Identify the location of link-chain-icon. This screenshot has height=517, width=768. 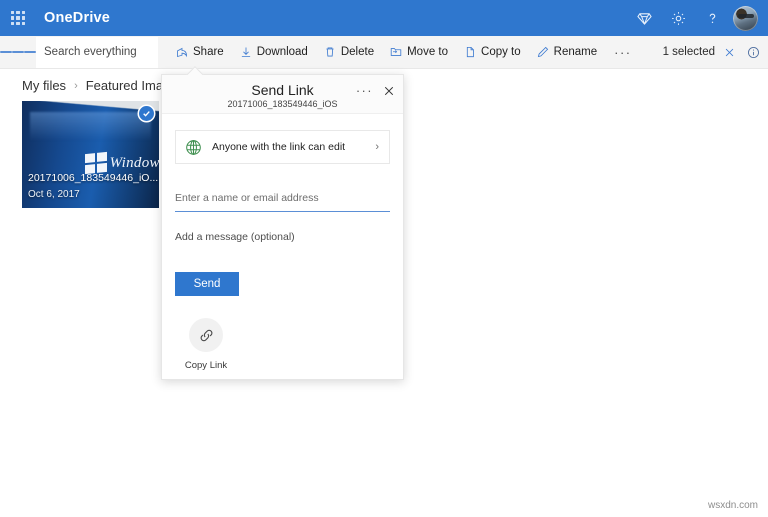
(206, 335).